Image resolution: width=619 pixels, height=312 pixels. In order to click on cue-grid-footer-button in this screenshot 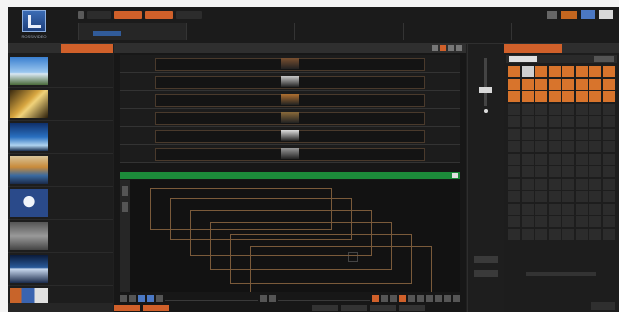, I will do `click(603, 306)`.